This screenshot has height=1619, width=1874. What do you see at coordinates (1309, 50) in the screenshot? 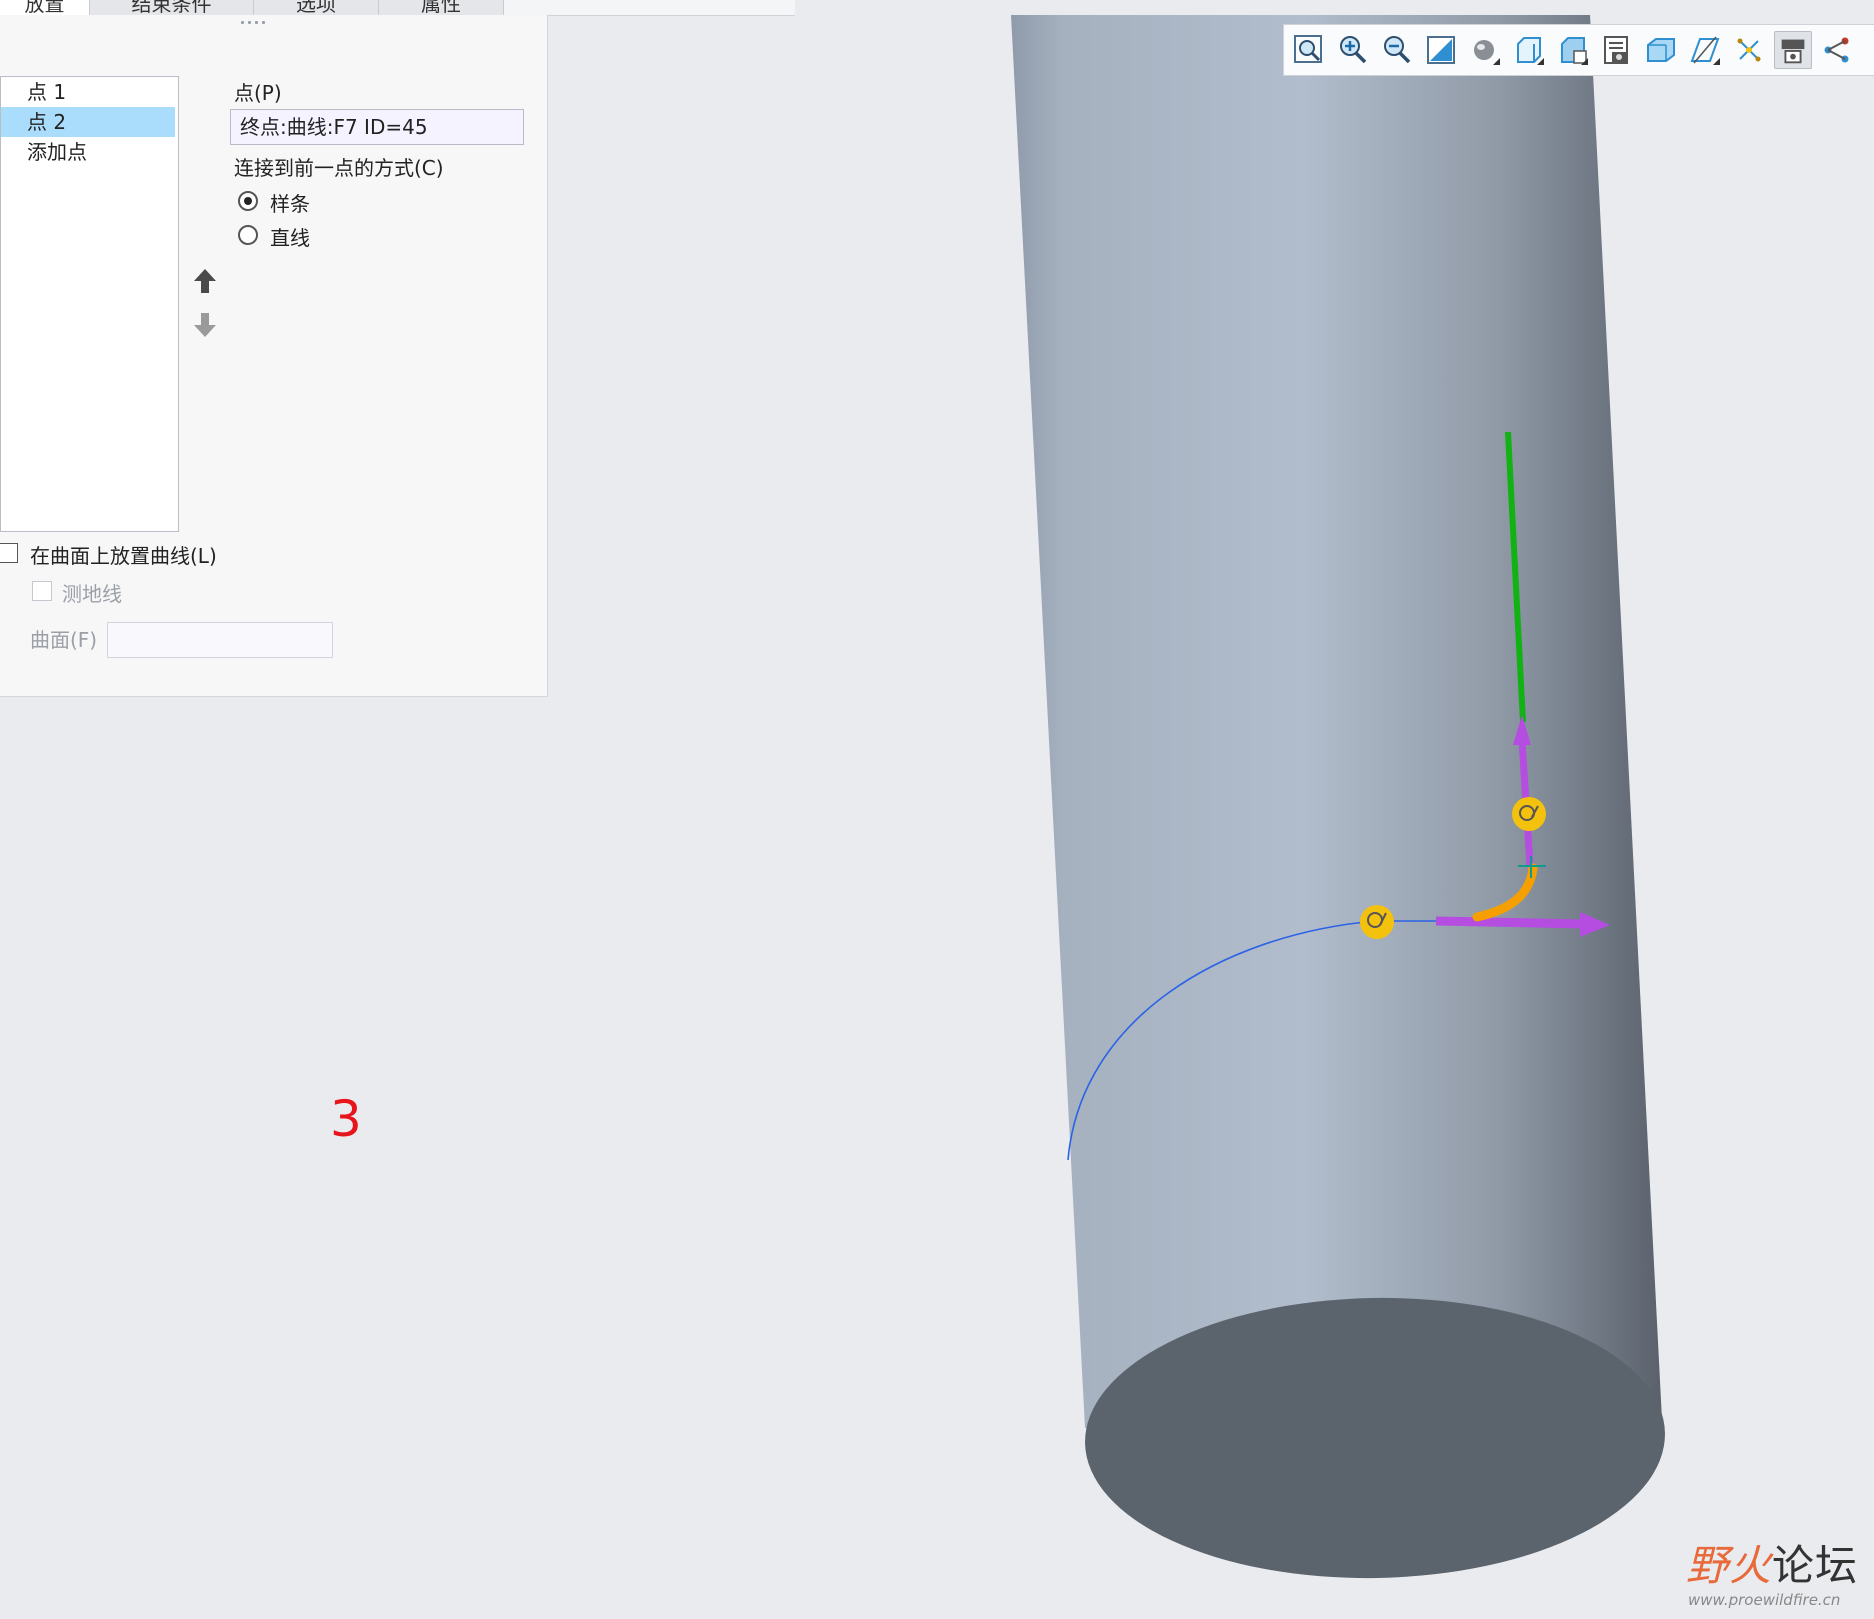
I see `refit-icon` at bounding box center [1309, 50].